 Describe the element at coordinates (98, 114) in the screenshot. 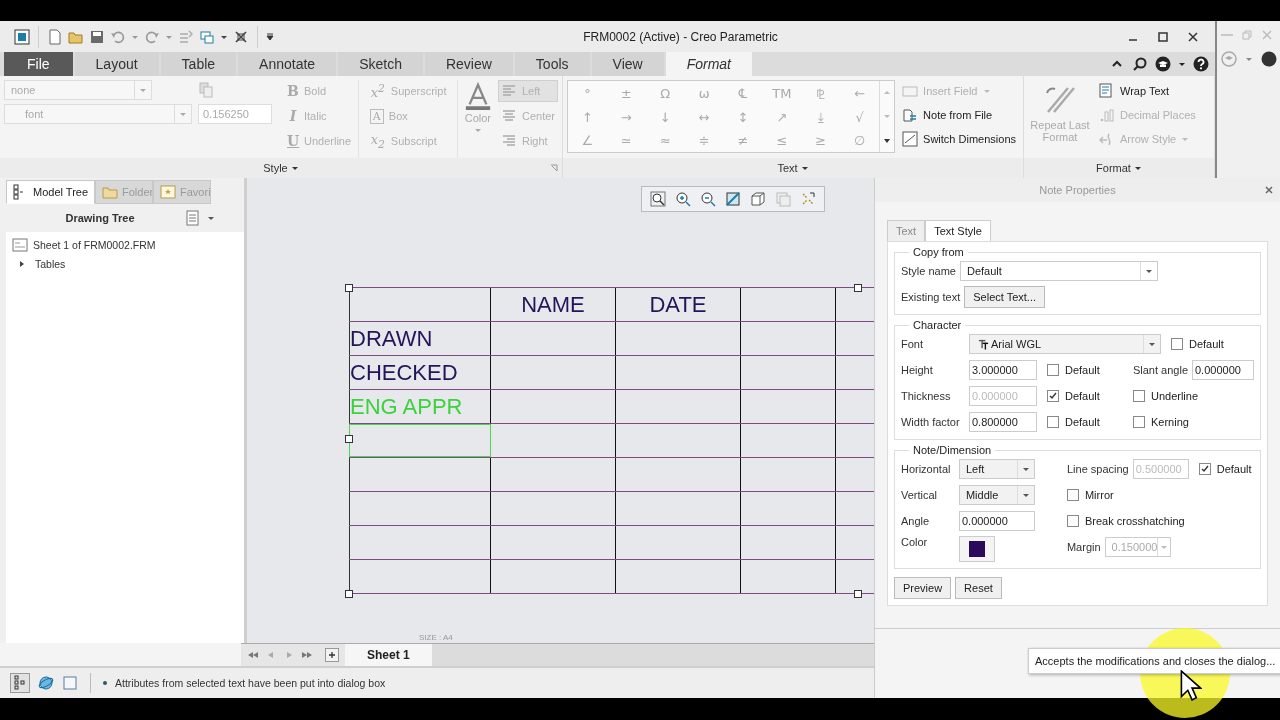

I see `font-select: font` at that location.